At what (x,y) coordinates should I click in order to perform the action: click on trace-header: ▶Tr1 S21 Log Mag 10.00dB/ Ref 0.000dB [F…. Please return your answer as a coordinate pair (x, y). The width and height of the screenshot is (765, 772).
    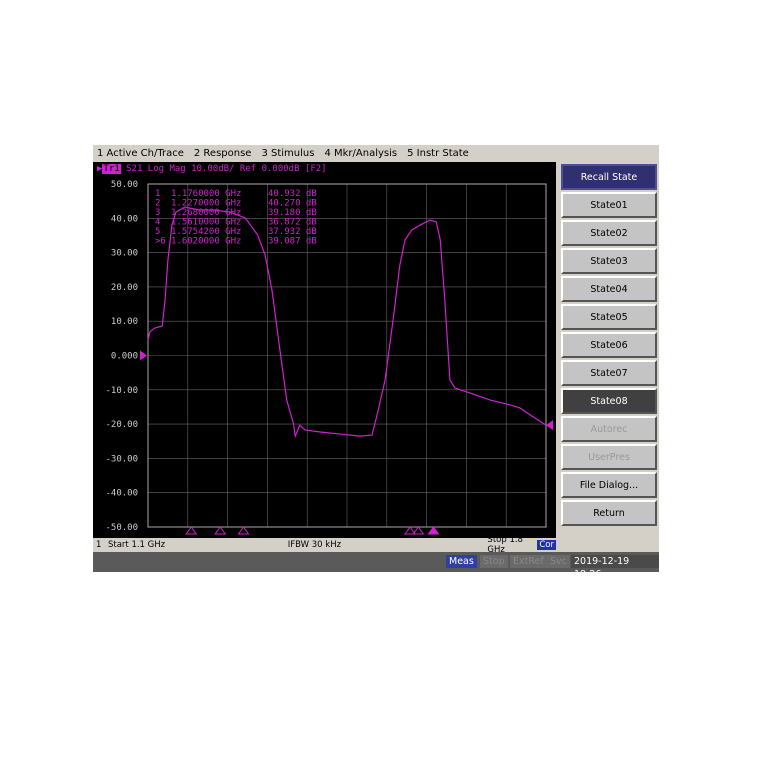
    Looking at the image, I should click on (212, 169).